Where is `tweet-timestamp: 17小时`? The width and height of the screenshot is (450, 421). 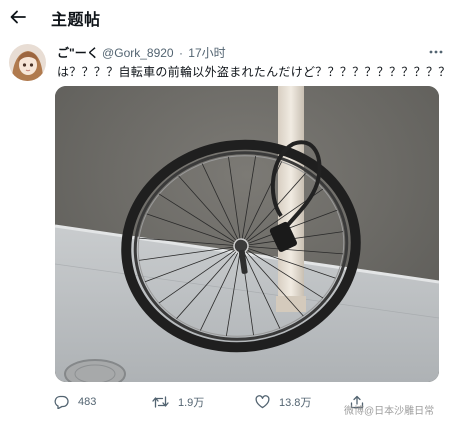 tweet-timestamp: 17小时 is located at coordinates (206, 53).